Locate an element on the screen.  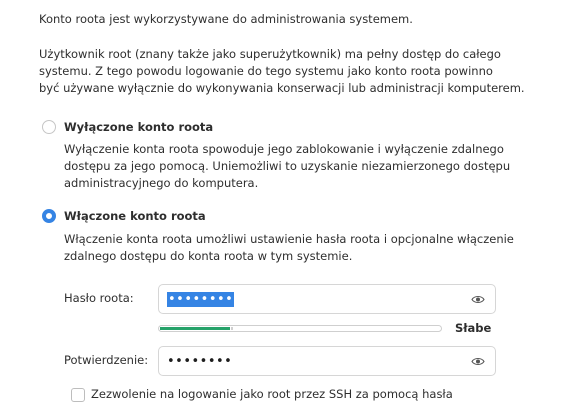
ssh-login-checkbox is located at coordinates (78, 395).